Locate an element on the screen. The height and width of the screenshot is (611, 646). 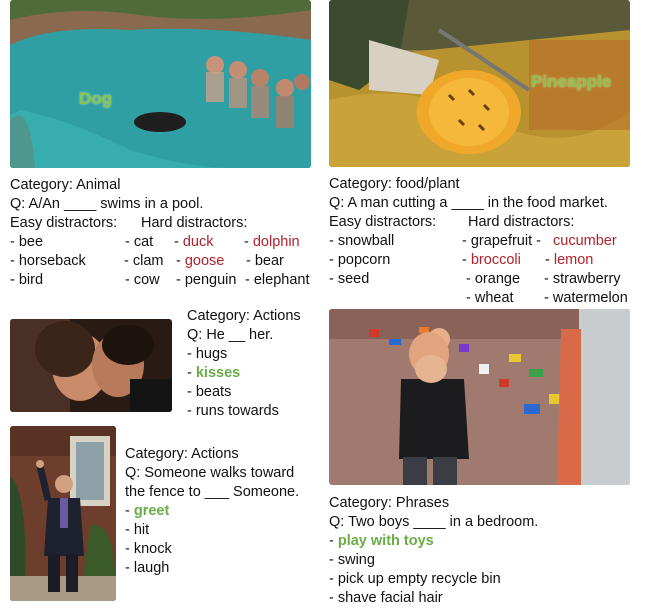
kiss-option: - hugs is located at coordinates (207, 354).